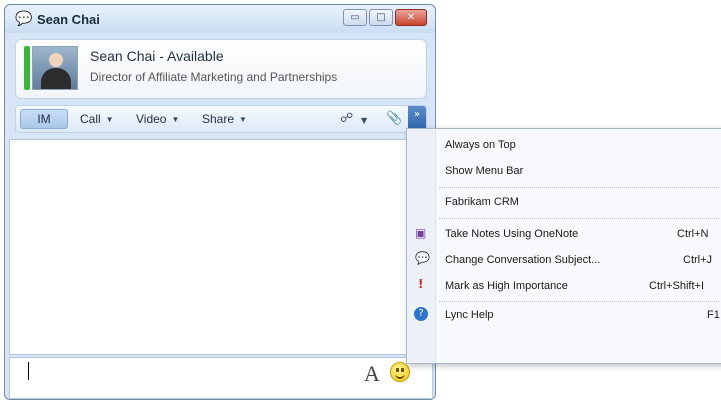 The width and height of the screenshot is (721, 404). What do you see at coordinates (400, 372) in the screenshot?
I see `emoticon-icon` at bounding box center [400, 372].